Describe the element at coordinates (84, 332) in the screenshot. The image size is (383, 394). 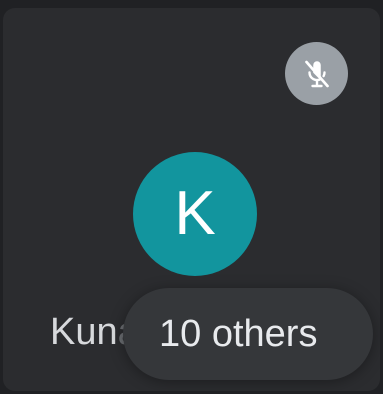
I see `participant-name-visible: Kun` at that location.